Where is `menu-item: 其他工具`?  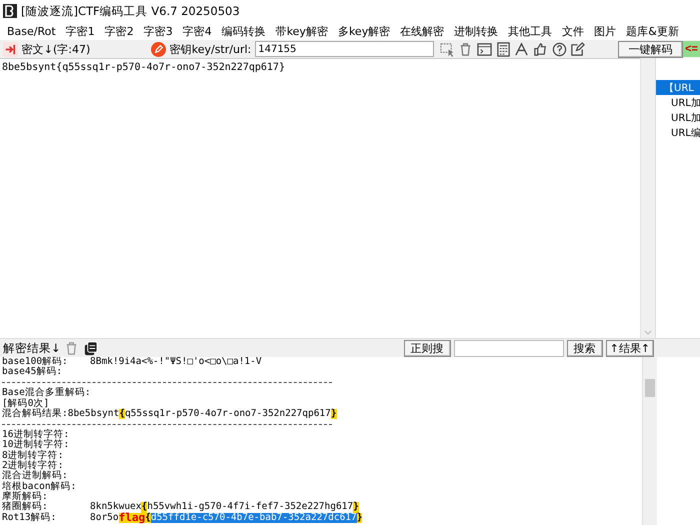 menu-item: 其他工具 is located at coordinates (531, 31).